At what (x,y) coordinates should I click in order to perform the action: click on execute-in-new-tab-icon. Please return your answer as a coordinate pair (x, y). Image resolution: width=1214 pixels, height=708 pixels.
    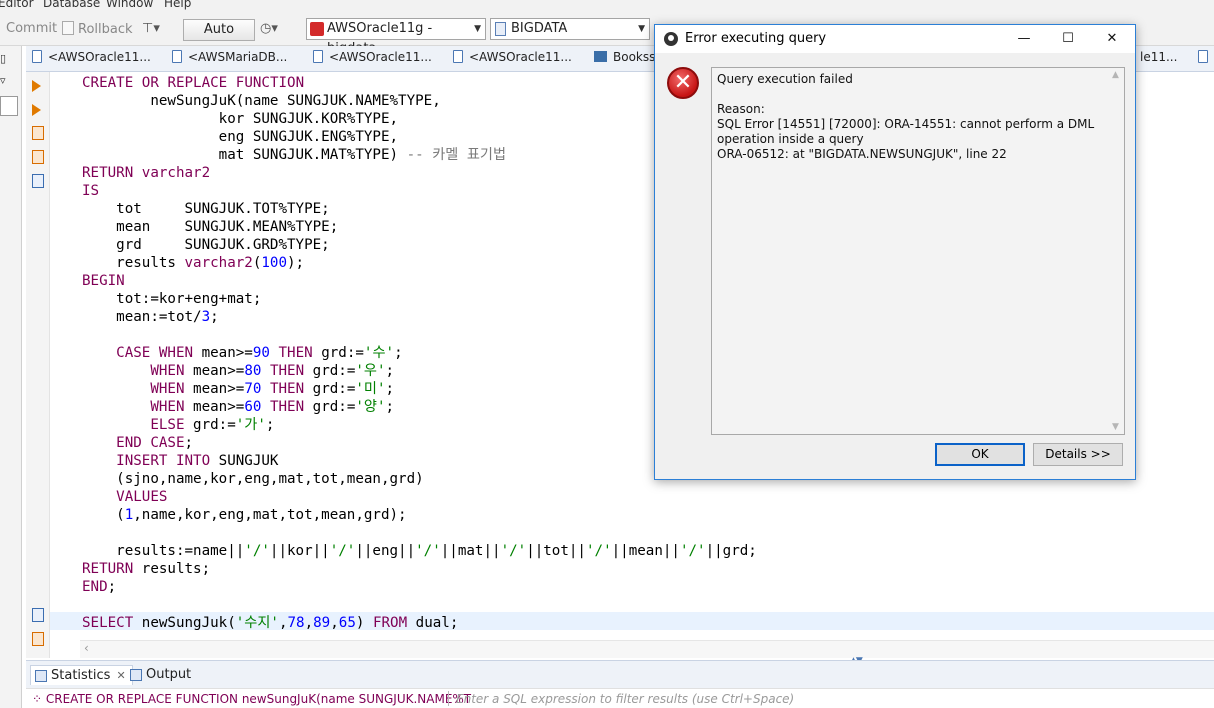
    Looking at the image, I should click on (38, 111).